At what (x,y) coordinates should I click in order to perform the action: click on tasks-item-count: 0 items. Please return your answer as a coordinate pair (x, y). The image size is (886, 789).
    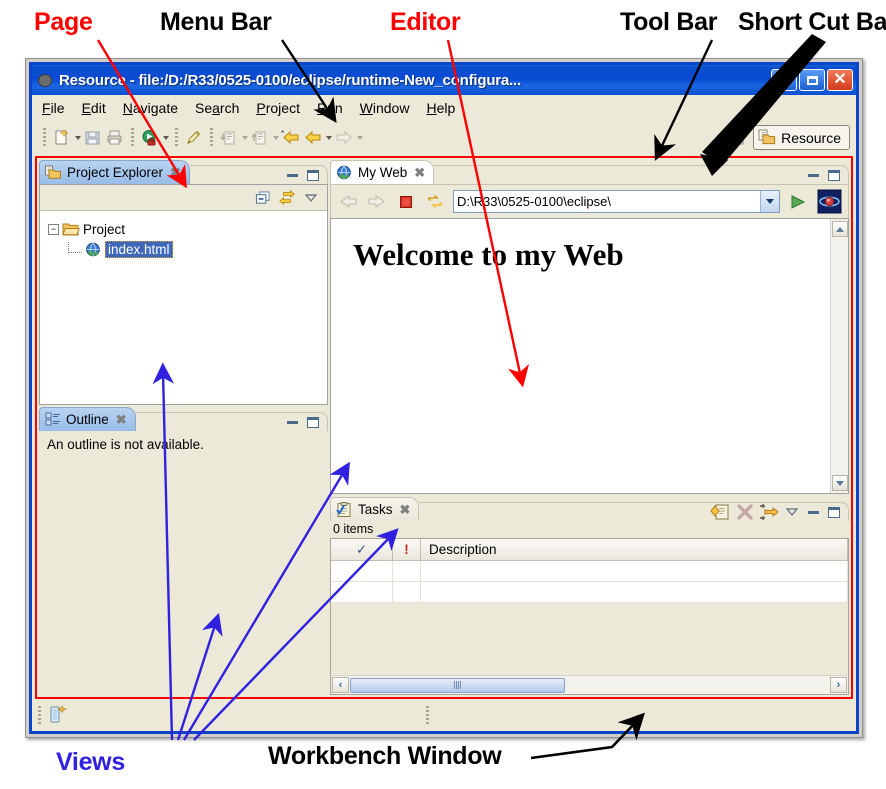
    Looking at the image, I should click on (589, 529).